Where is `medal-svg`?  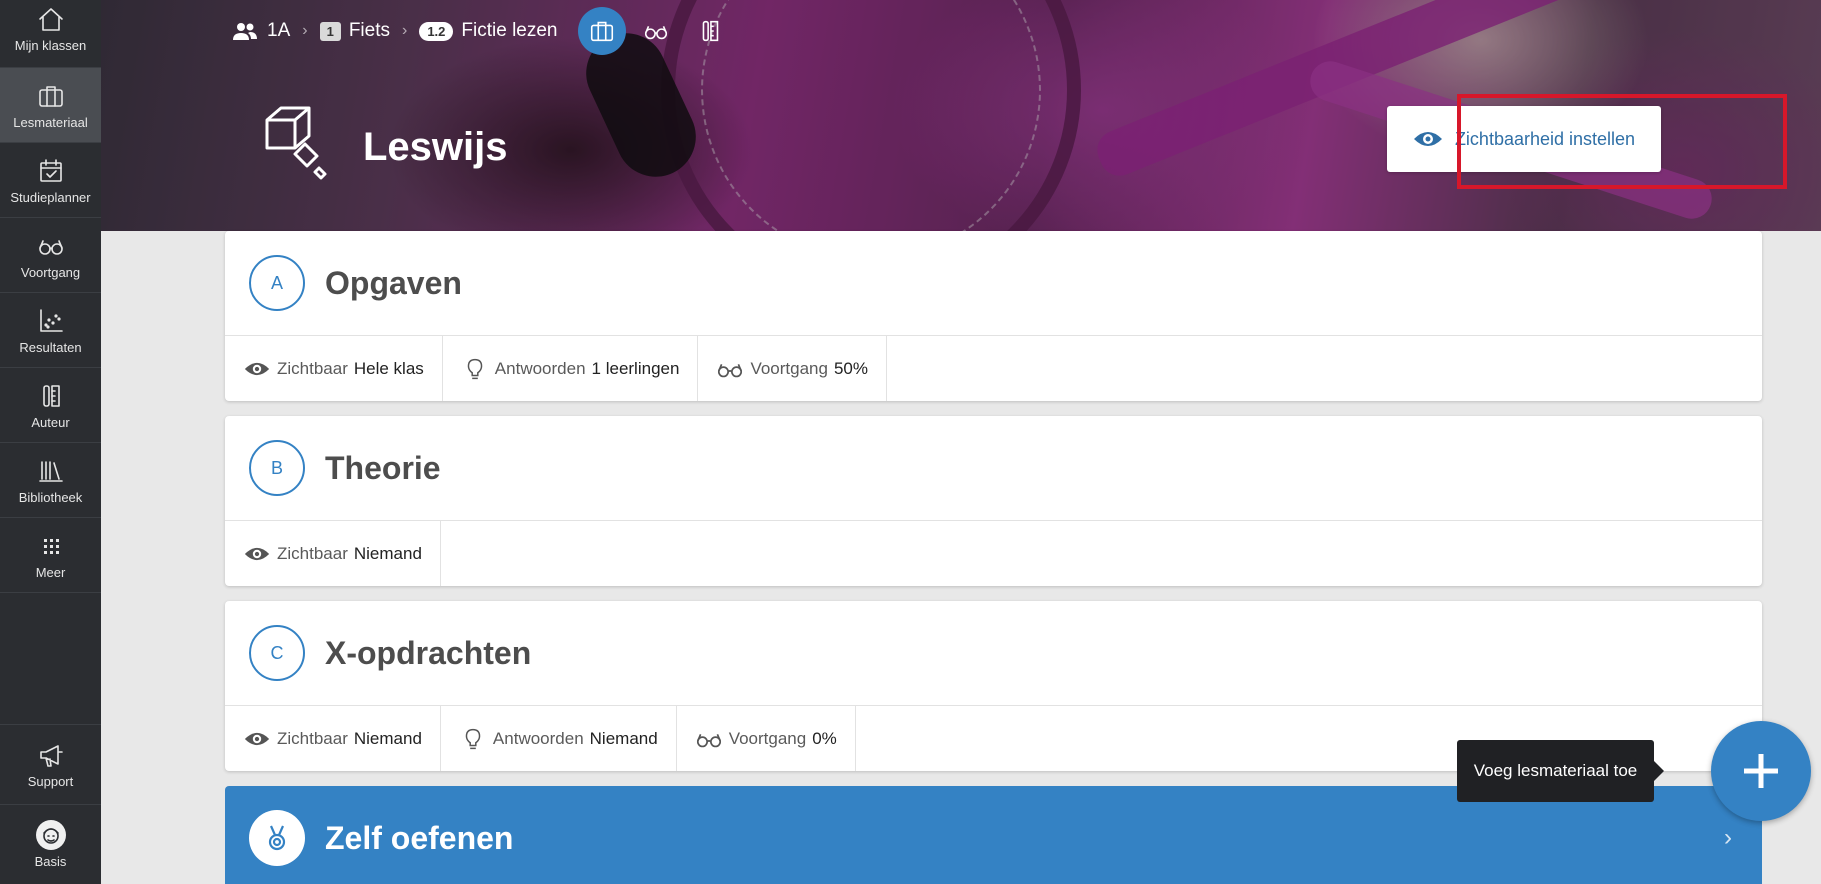
medal-svg is located at coordinates (277, 838).